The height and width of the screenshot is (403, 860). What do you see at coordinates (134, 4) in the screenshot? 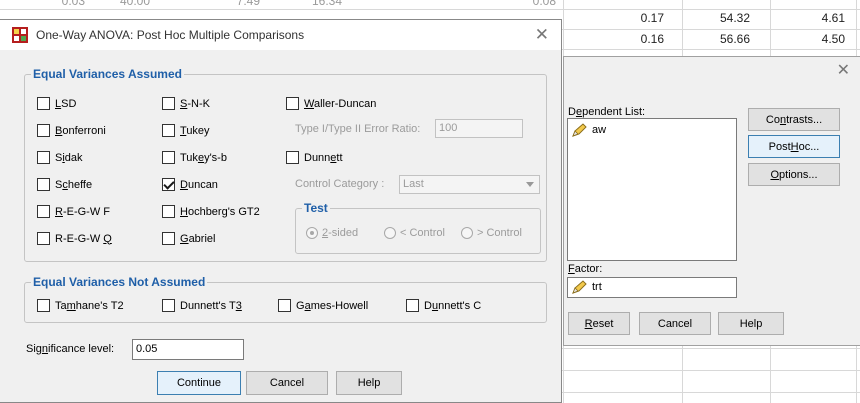
I see `grid-cell: 40.00` at bounding box center [134, 4].